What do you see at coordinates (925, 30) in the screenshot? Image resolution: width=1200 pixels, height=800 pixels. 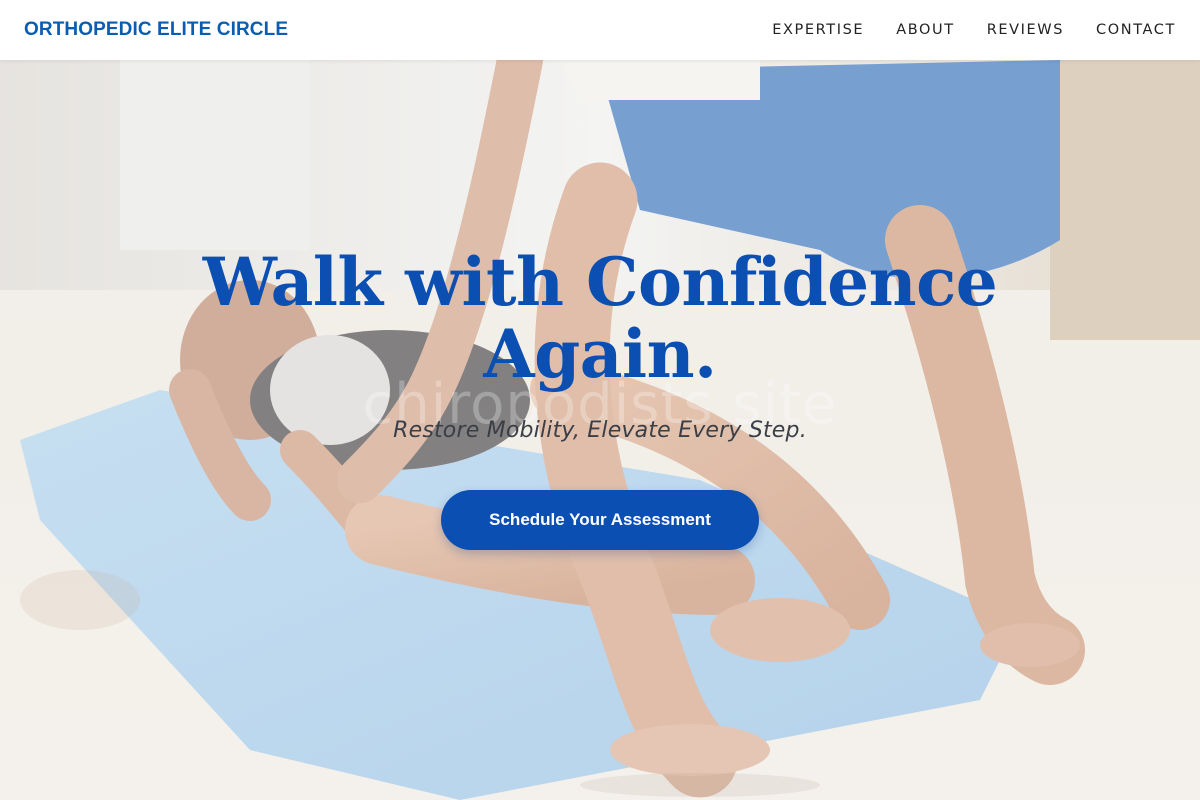 I see `nav-link-about: ABOUT` at bounding box center [925, 30].